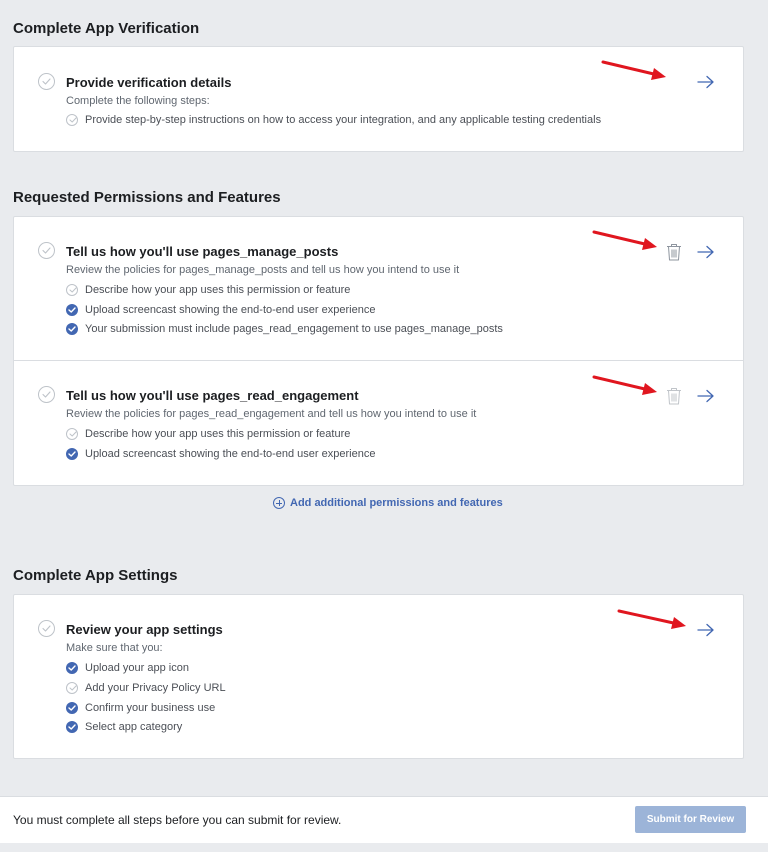 Image resolution: width=768 pixels, height=852 pixels. What do you see at coordinates (114, 648) in the screenshot?
I see `item-subtitle: Make sure that you:` at bounding box center [114, 648].